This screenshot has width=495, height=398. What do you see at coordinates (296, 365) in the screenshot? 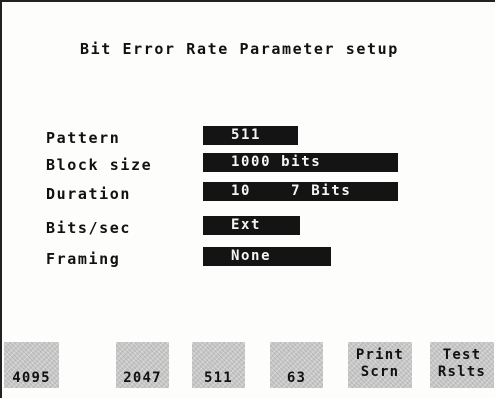
I see `softkey-63-button: 63` at bounding box center [296, 365].